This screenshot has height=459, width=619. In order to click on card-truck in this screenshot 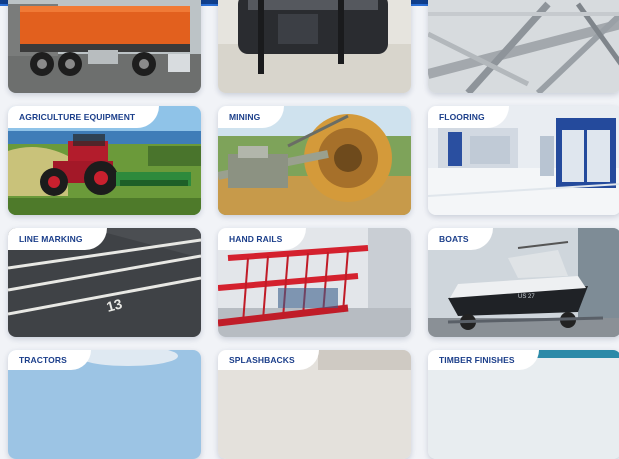, I will do `click(104, 46)`.